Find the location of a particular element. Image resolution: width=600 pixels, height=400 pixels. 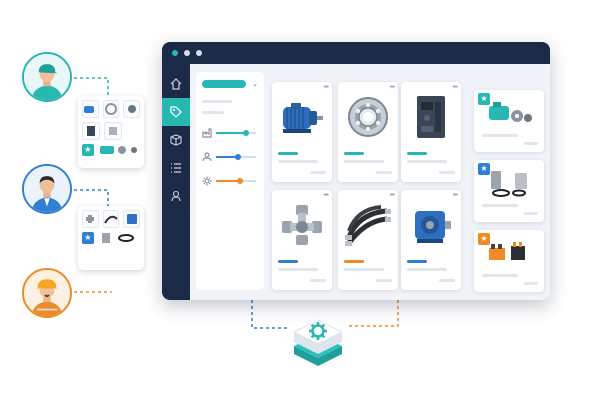

box-icon is located at coordinates (176, 140).